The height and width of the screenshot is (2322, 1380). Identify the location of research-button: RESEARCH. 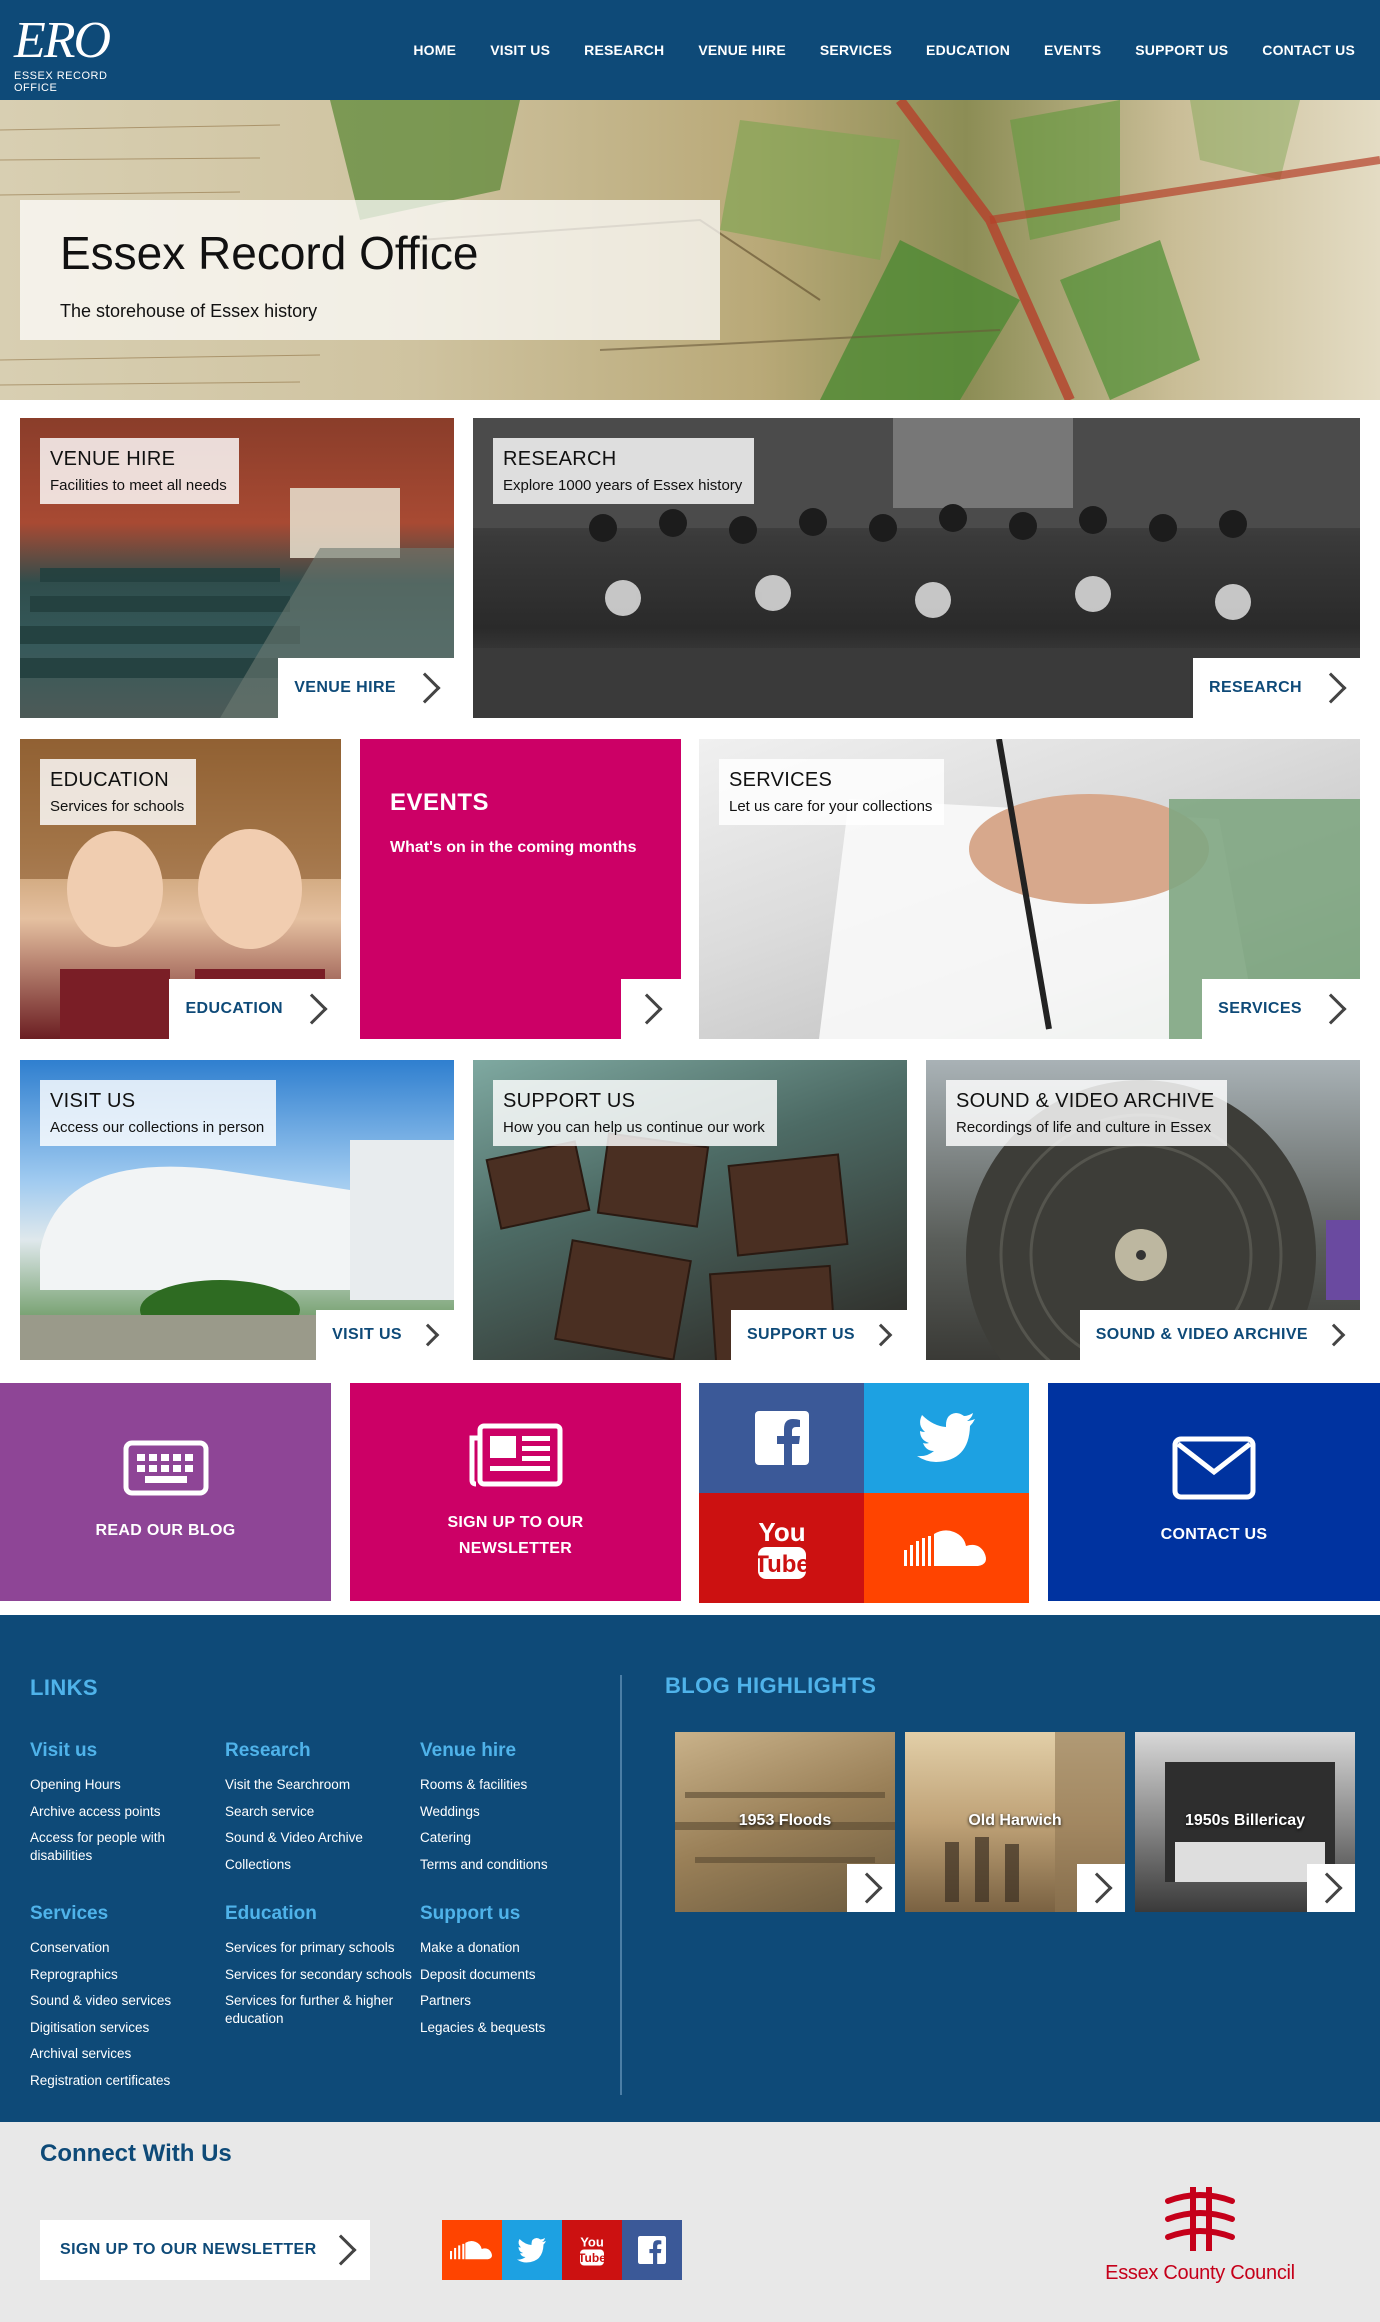
(1276, 688).